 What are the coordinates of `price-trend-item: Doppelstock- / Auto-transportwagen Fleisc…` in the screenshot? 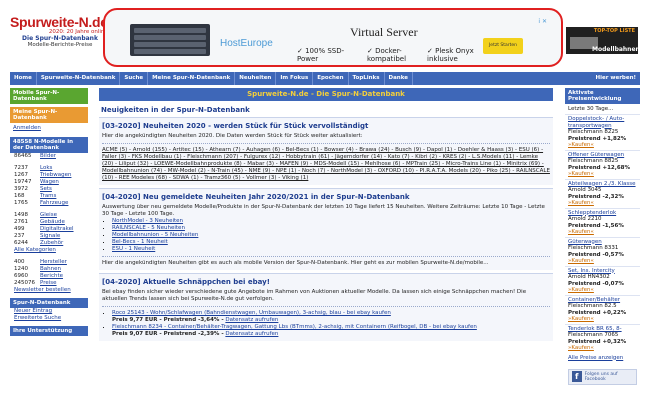 It's located at (602, 132).